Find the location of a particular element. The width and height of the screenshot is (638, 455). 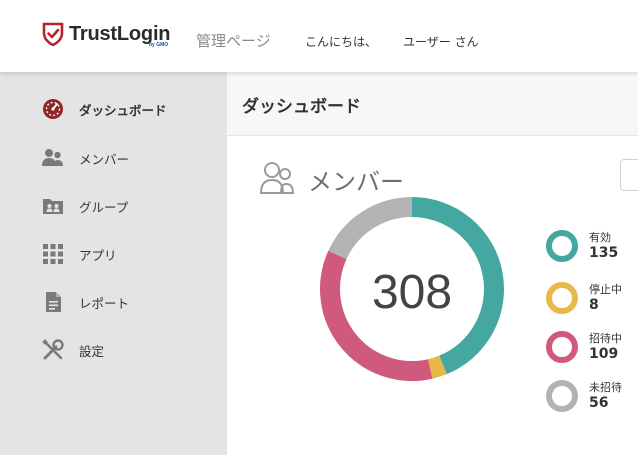

legend-value: 135 is located at coordinates (604, 253).